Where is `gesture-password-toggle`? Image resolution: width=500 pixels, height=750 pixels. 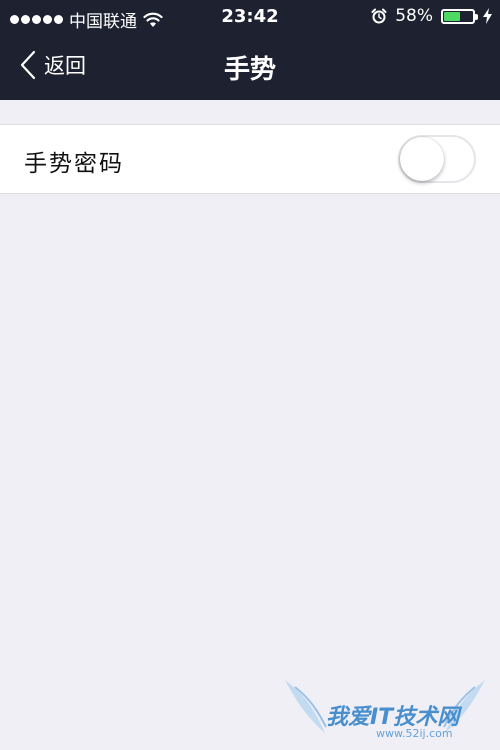 gesture-password-toggle is located at coordinates (437, 159).